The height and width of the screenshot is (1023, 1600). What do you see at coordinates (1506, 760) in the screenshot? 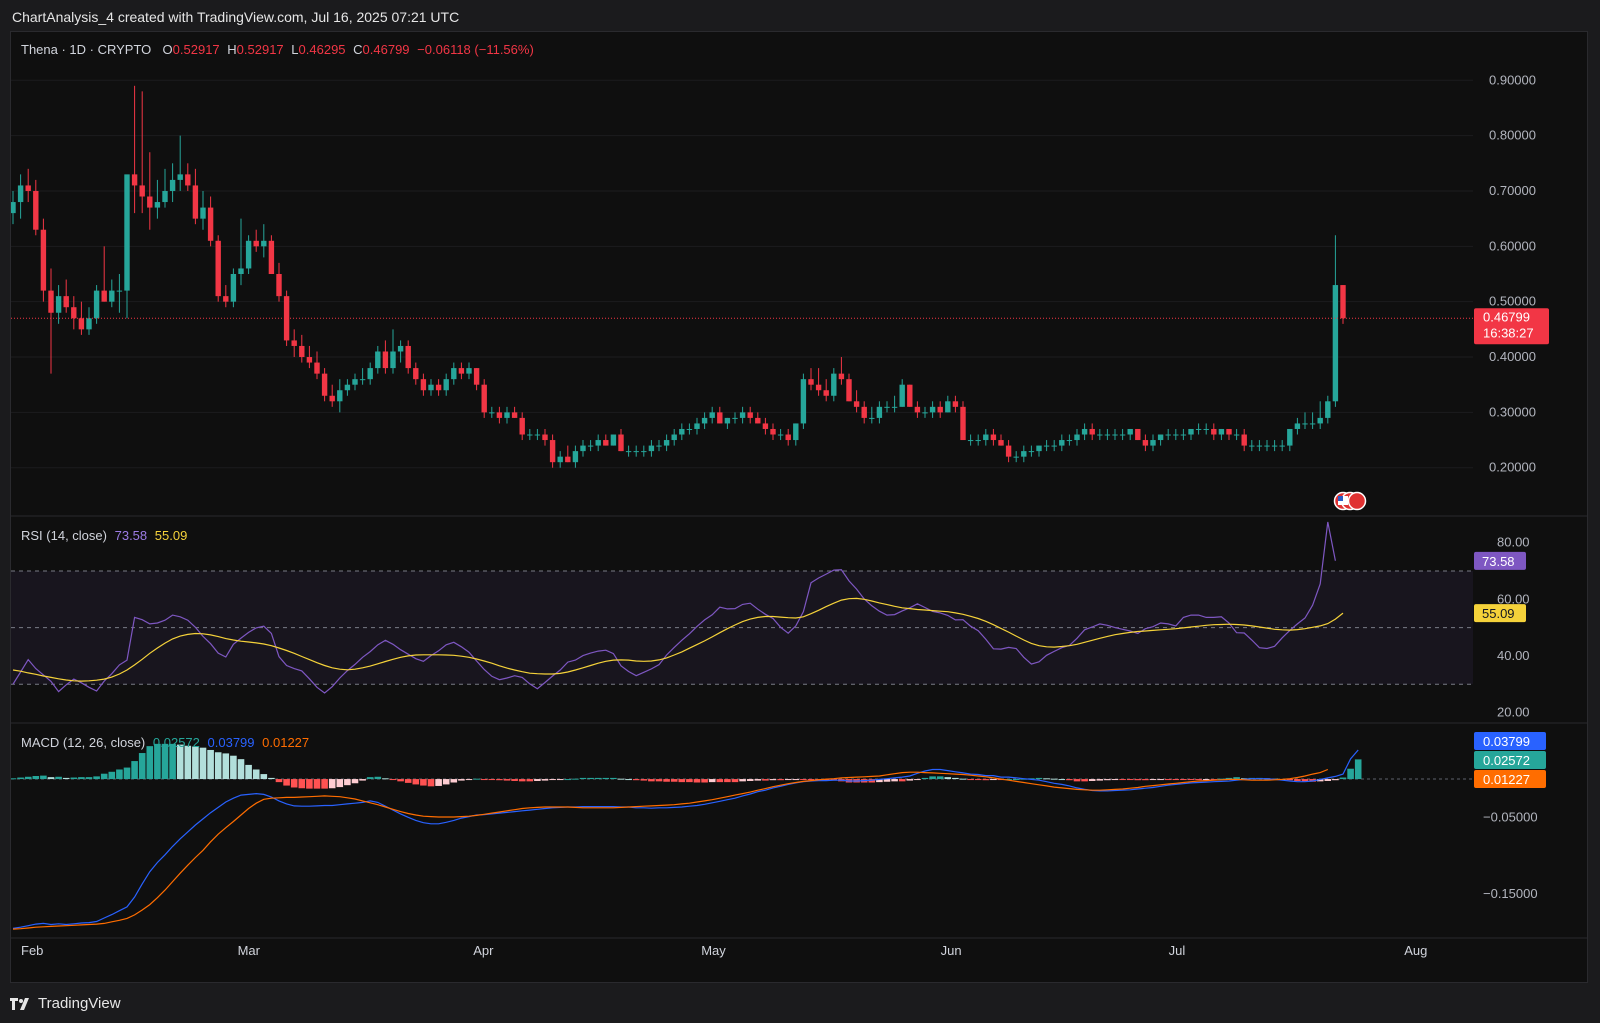
I see `macd-value-tag-label: 0.02572` at bounding box center [1506, 760].